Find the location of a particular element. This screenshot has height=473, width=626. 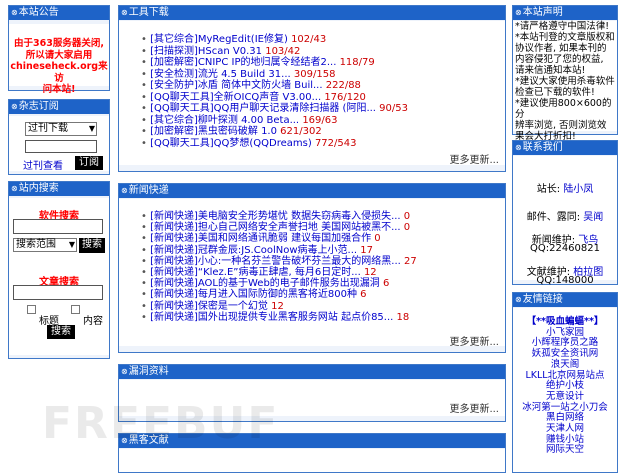

magazine-select: 过刊下载 ▼ is located at coordinates (61, 129).